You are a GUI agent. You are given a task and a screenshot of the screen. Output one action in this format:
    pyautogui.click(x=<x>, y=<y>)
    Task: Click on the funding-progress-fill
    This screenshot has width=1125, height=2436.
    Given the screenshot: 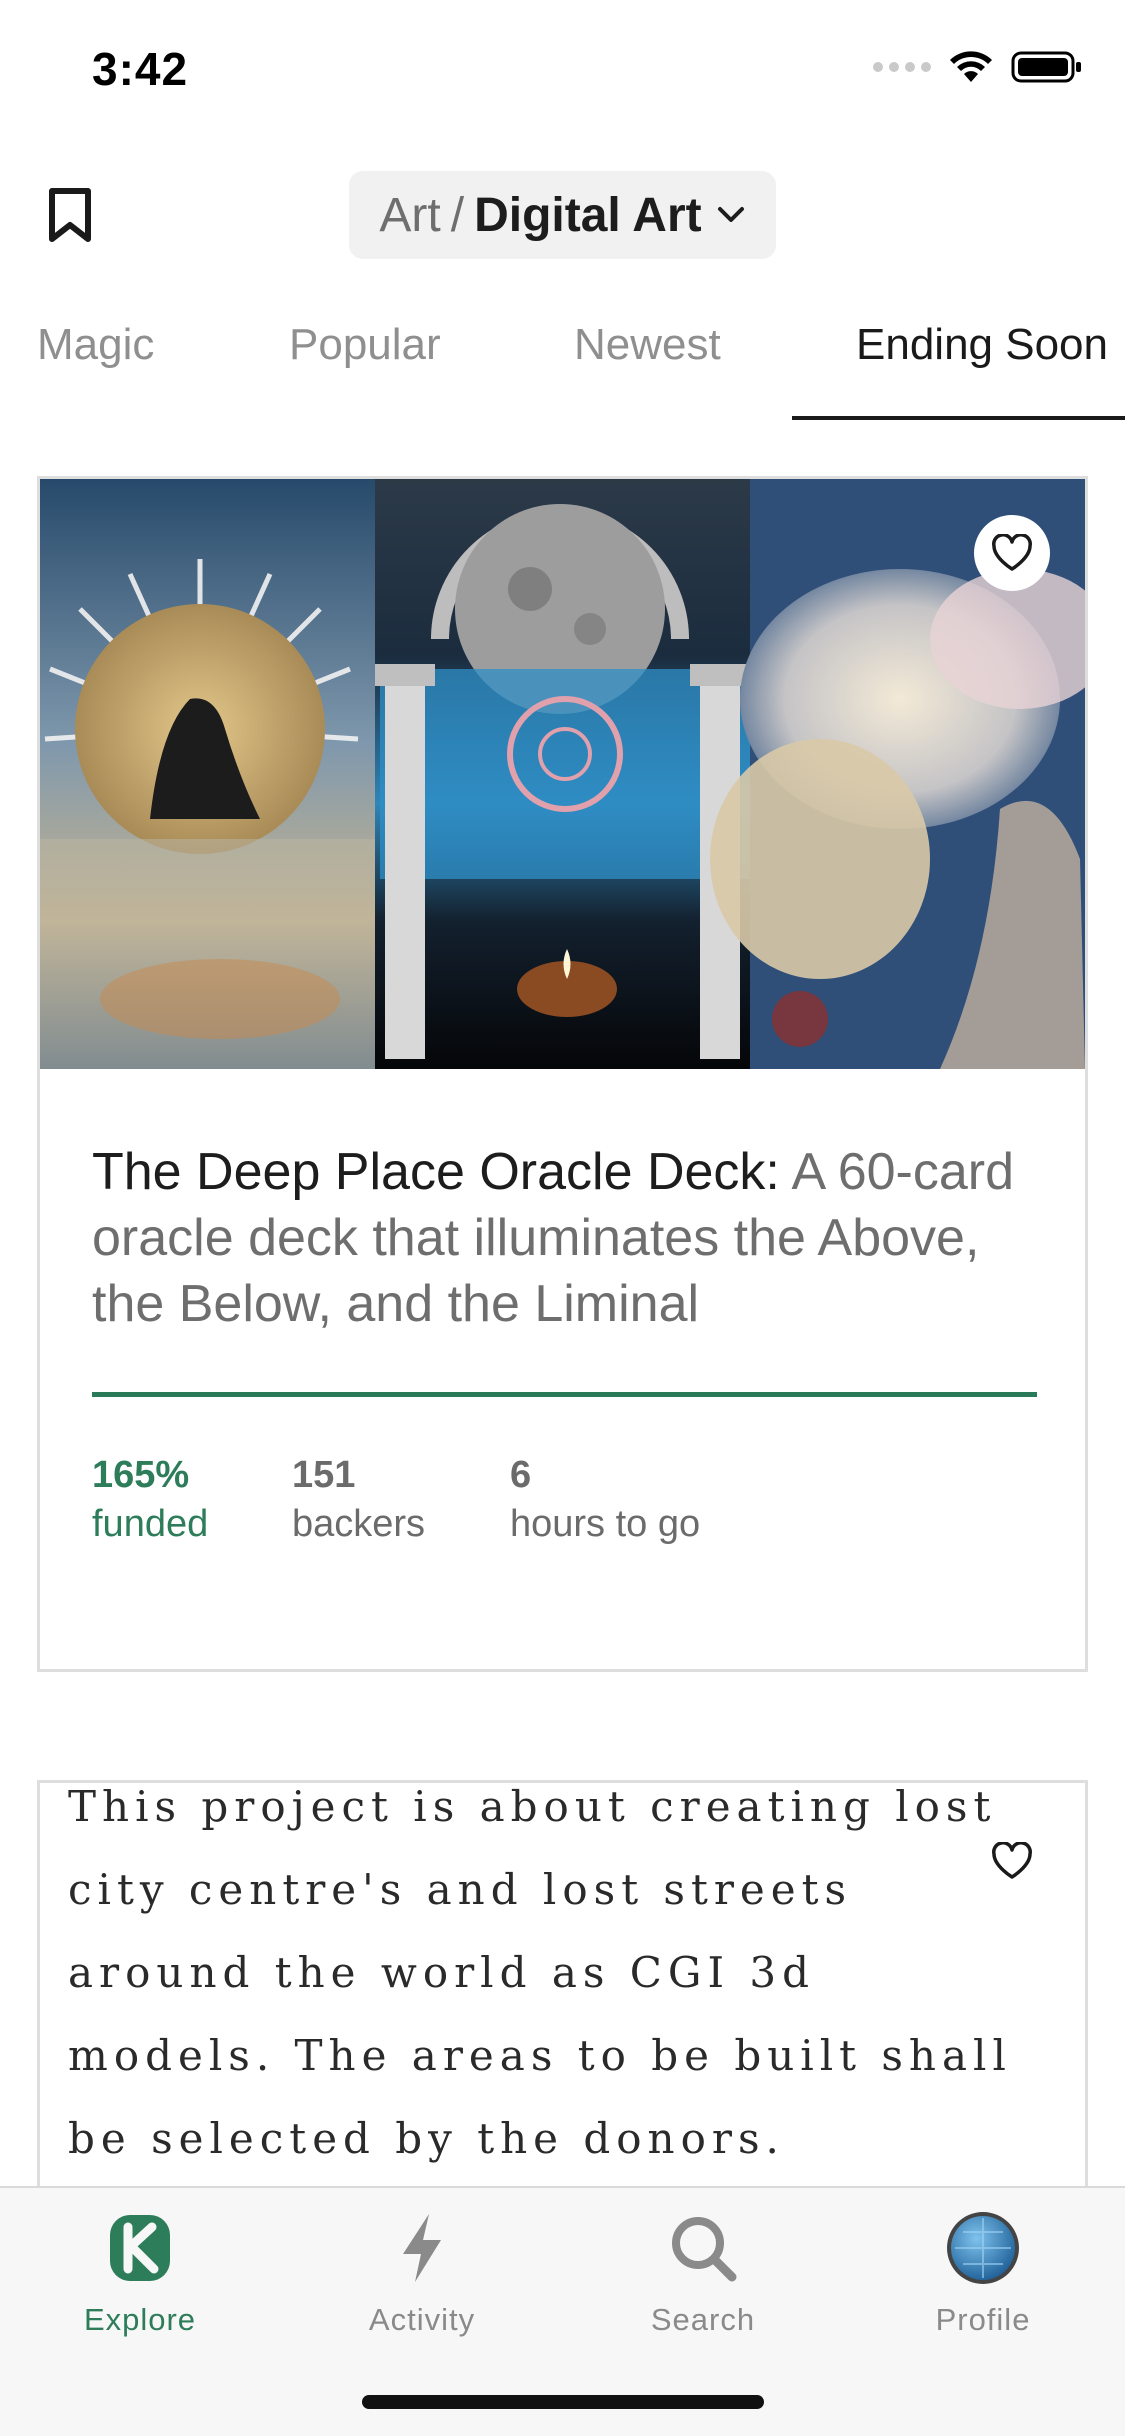 What is the action you would take?
    pyautogui.click(x=564, y=1394)
    